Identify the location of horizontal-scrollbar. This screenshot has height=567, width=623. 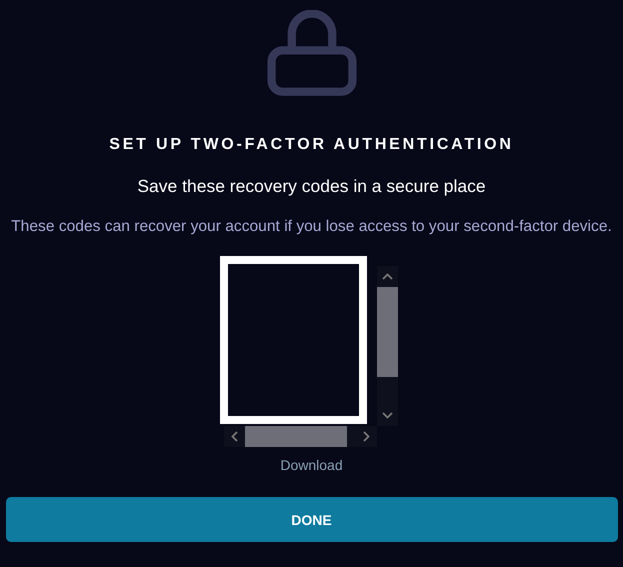
(300, 436).